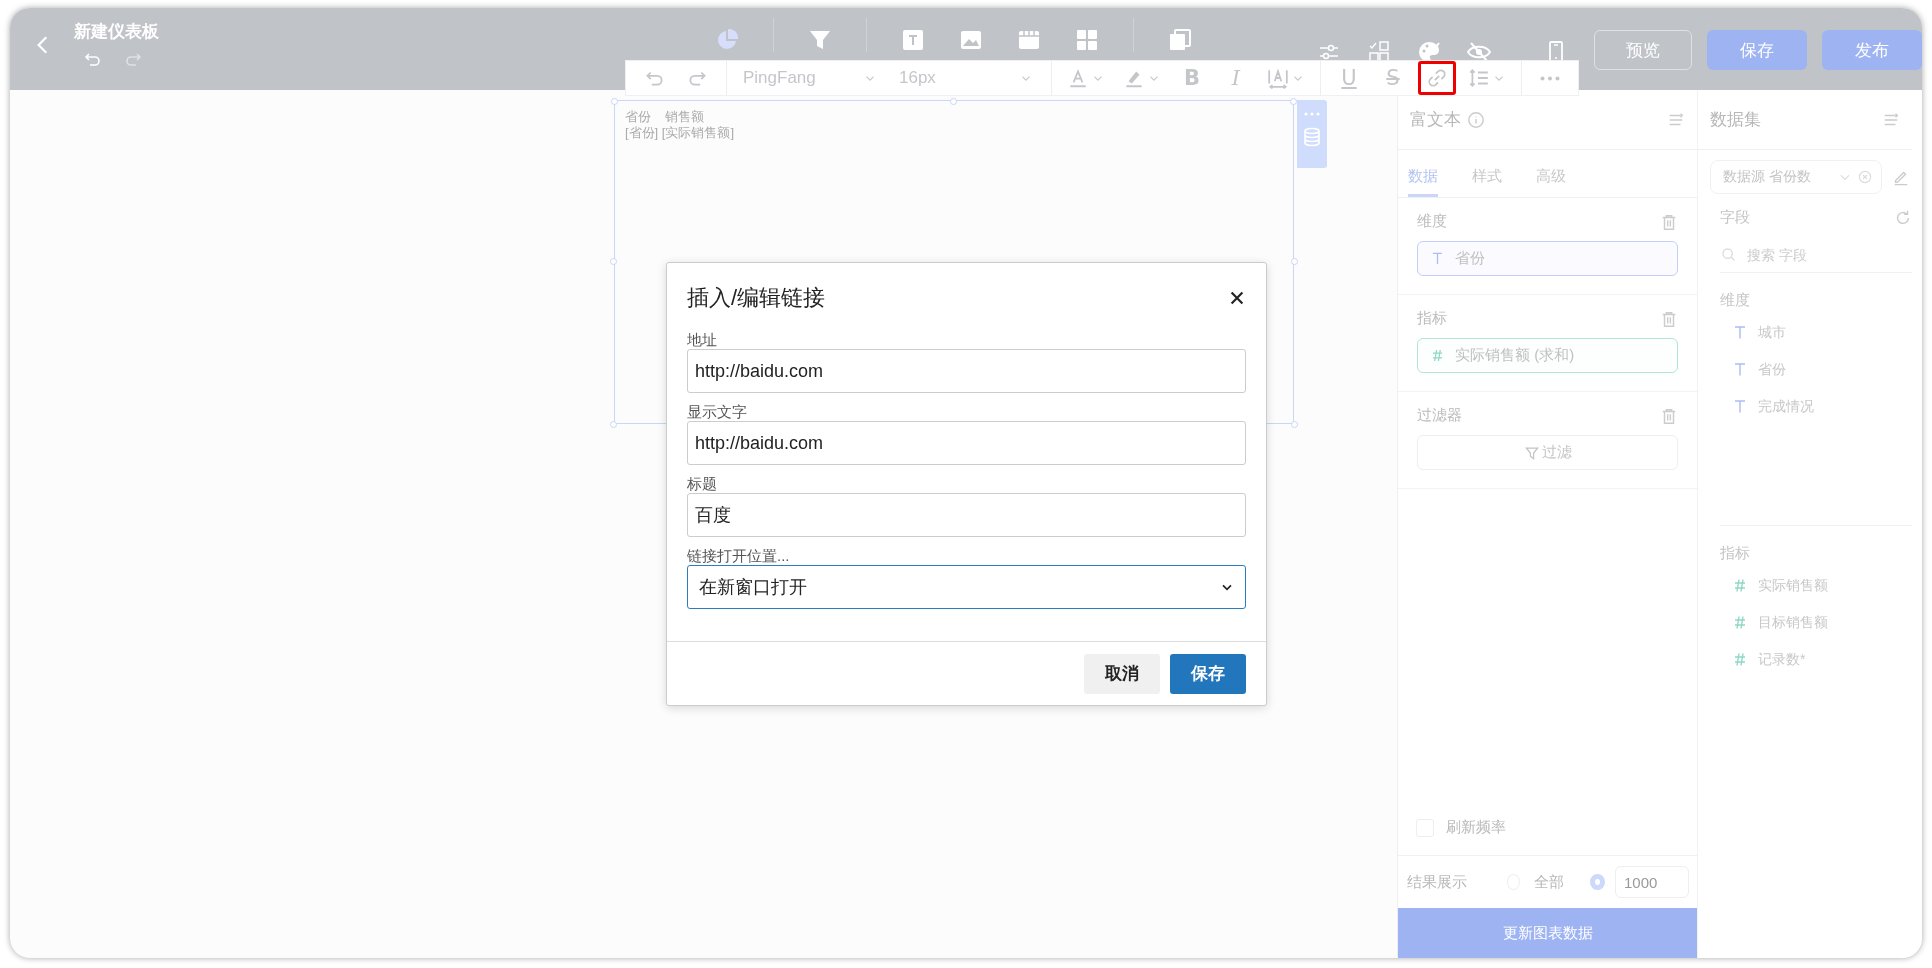  What do you see at coordinates (717, 411) in the screenshot?
I see `field-label: 显示文字` at bounding box center [717, 411].